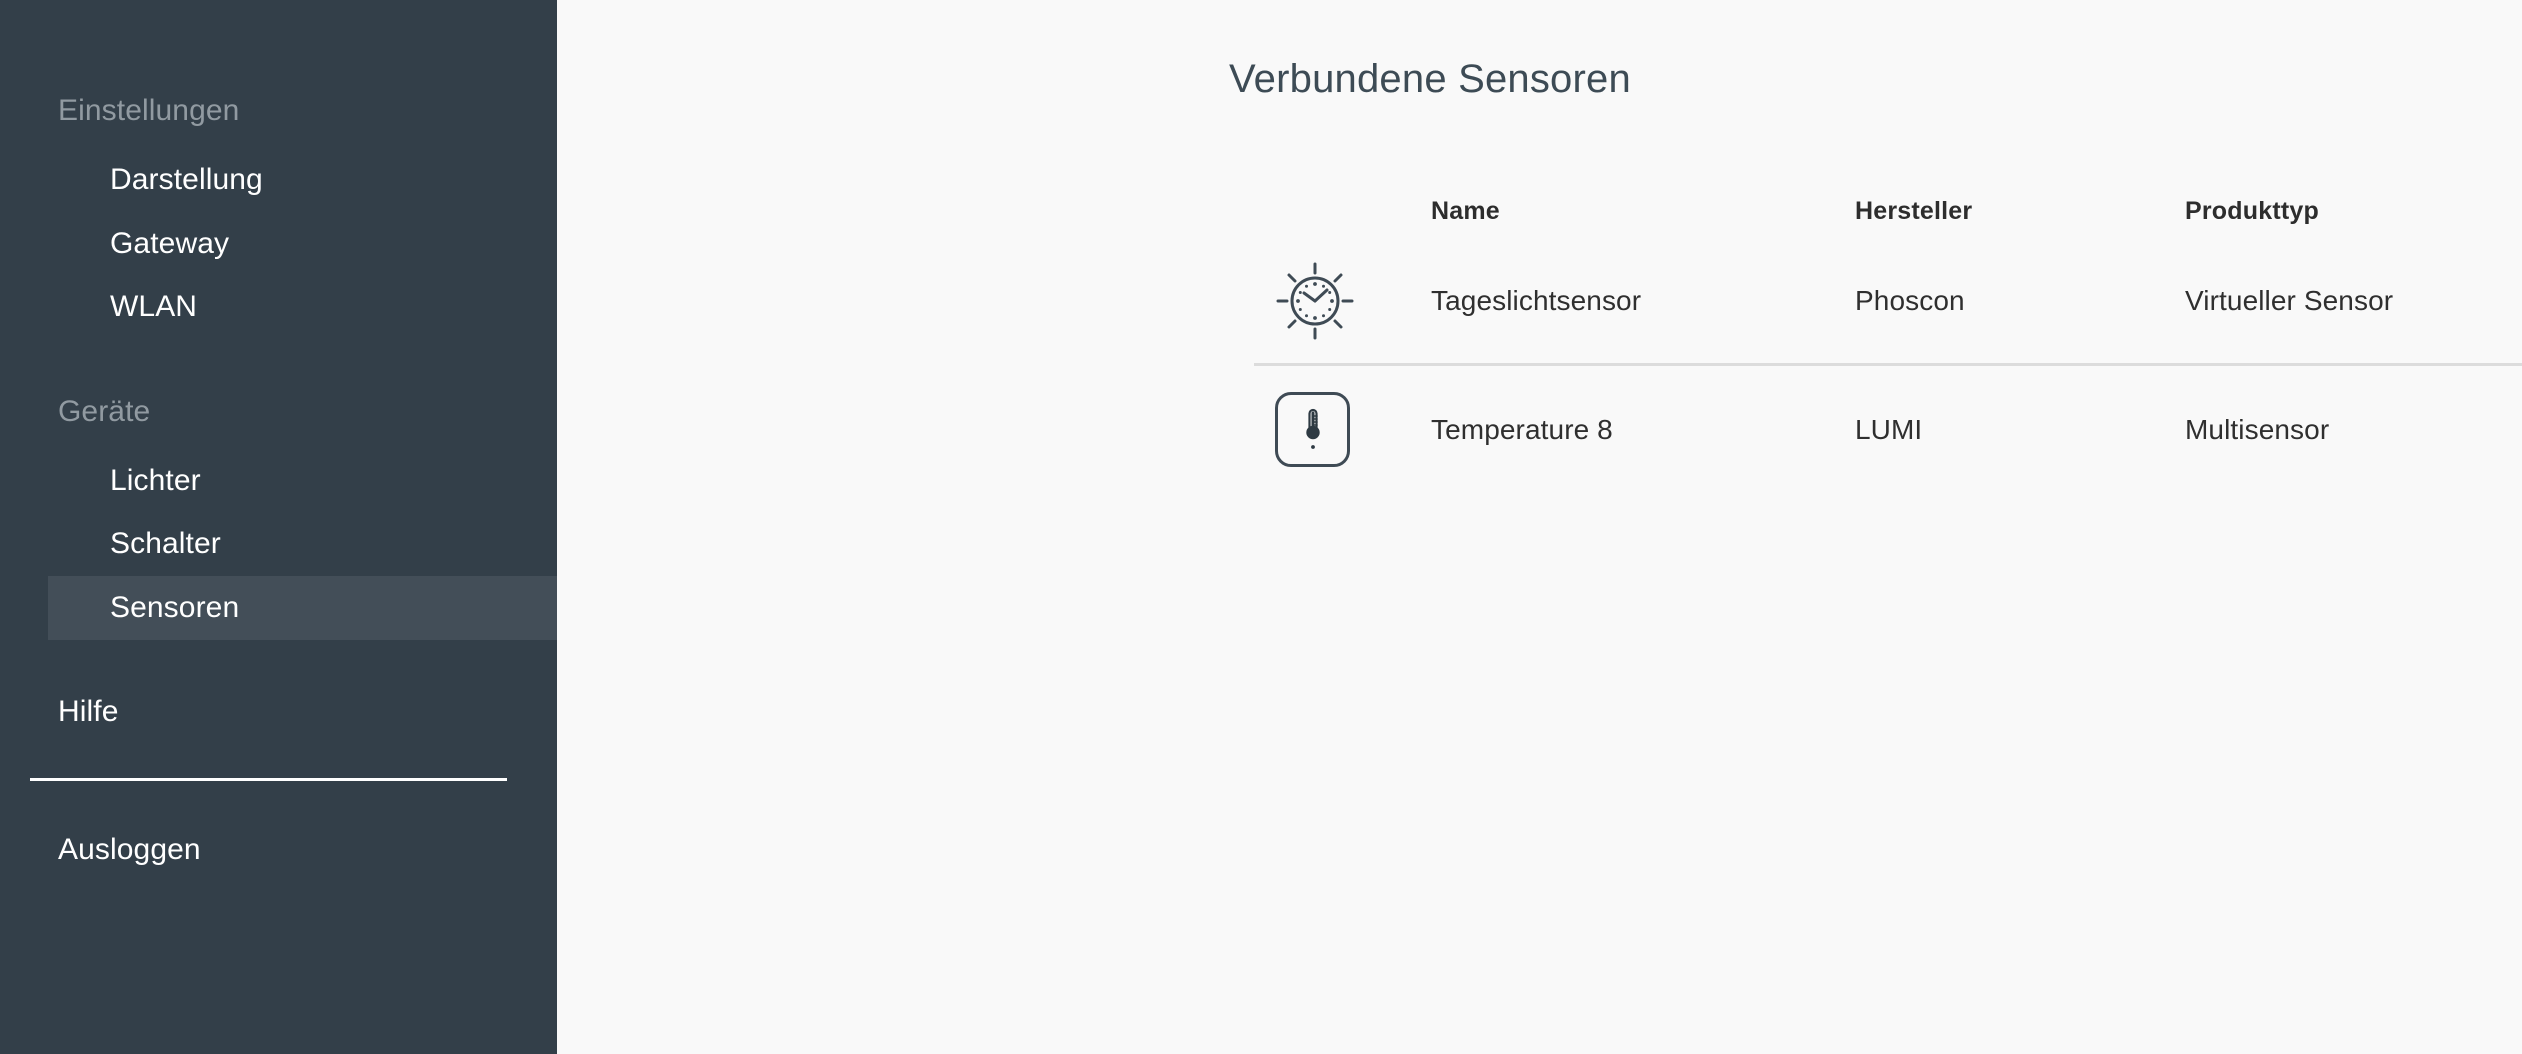  What do you see at coordinates (268, 780) in the screenshot?
I see `sidebar-divider` at bounding box center [268, 780].